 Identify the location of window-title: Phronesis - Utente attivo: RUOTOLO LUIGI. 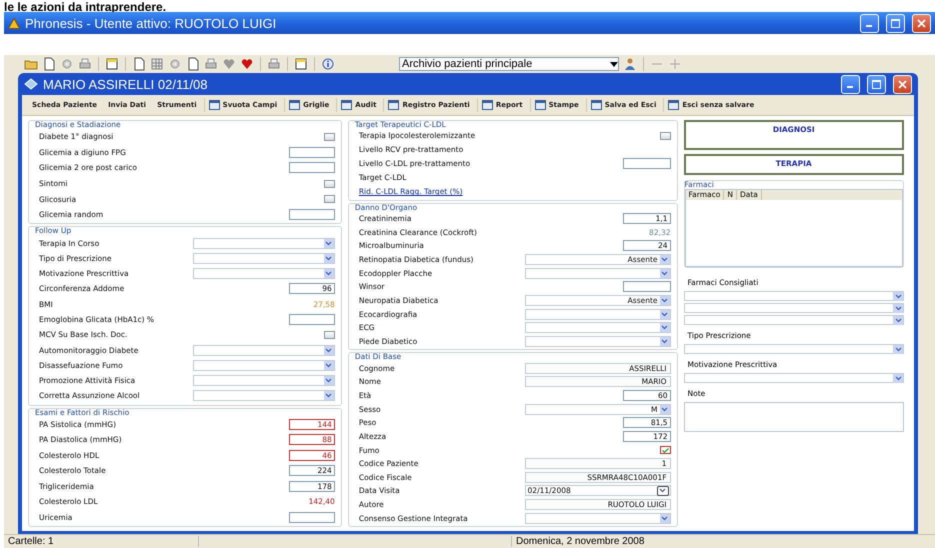
(150, 23).